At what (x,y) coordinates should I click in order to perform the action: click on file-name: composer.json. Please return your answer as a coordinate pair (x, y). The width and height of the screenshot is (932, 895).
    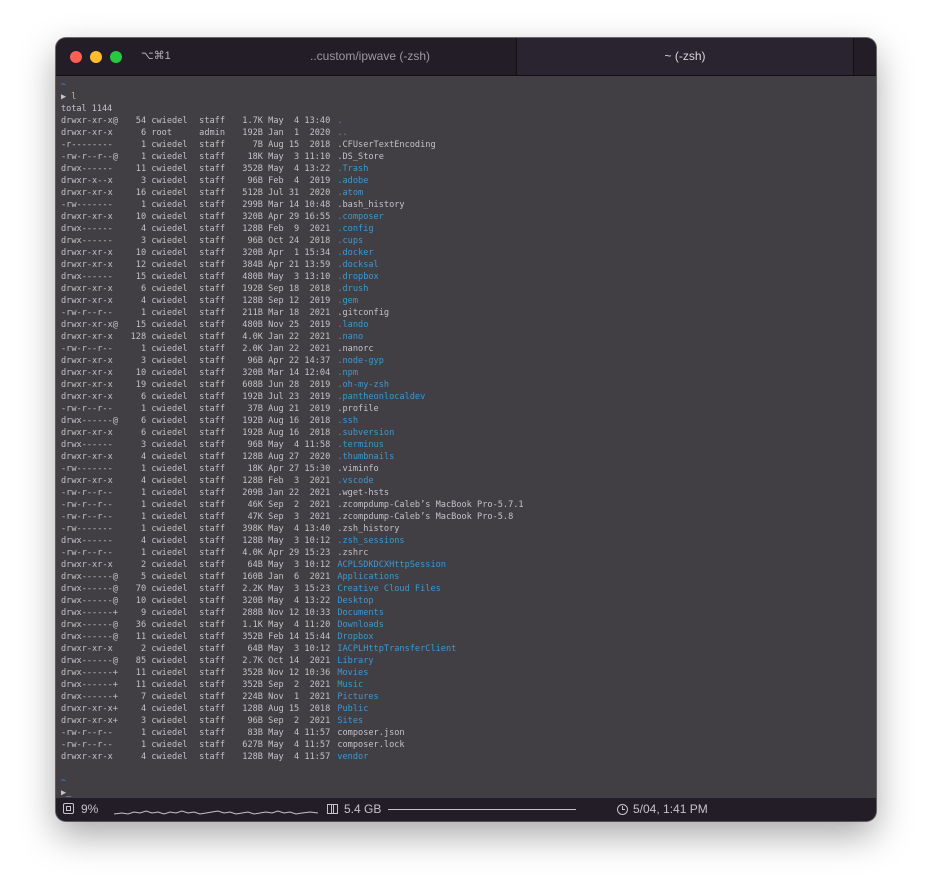
    Looking at the image, I should click on (371, 733).